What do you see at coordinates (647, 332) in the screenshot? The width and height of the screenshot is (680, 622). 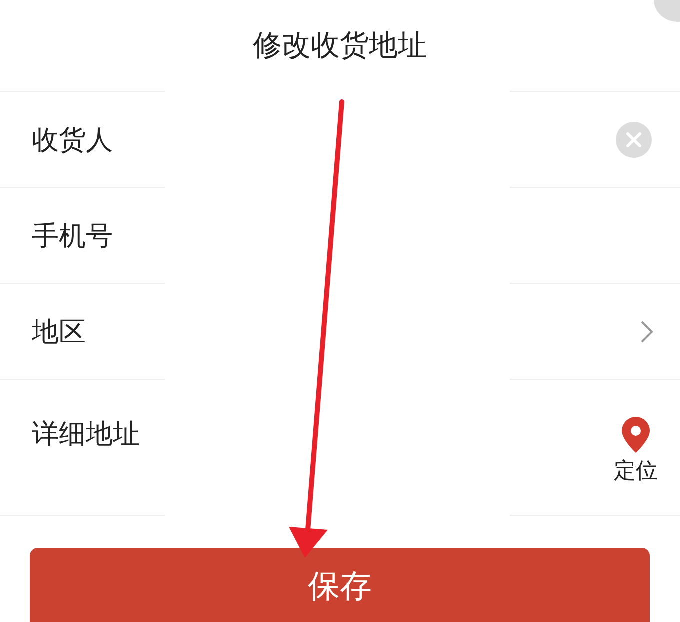 I see `chevron-right-icon` at bounding box center [647, 332].